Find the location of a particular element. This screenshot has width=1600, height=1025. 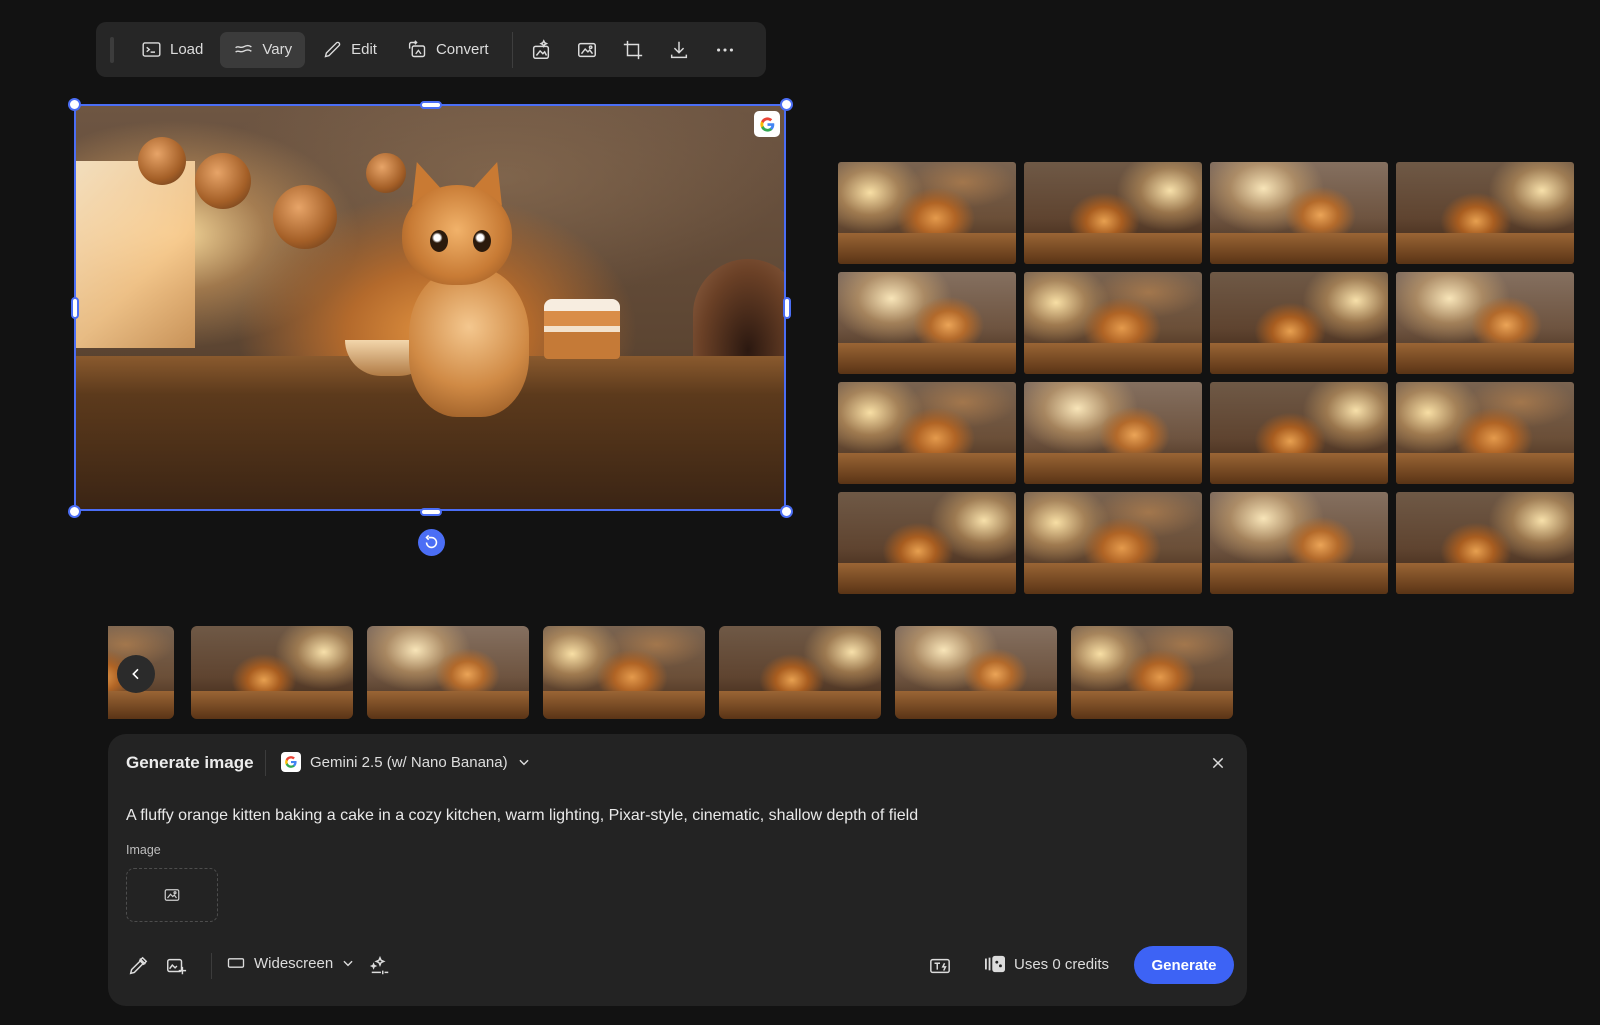

resize-handle-left is located at coordinates (75, 308).